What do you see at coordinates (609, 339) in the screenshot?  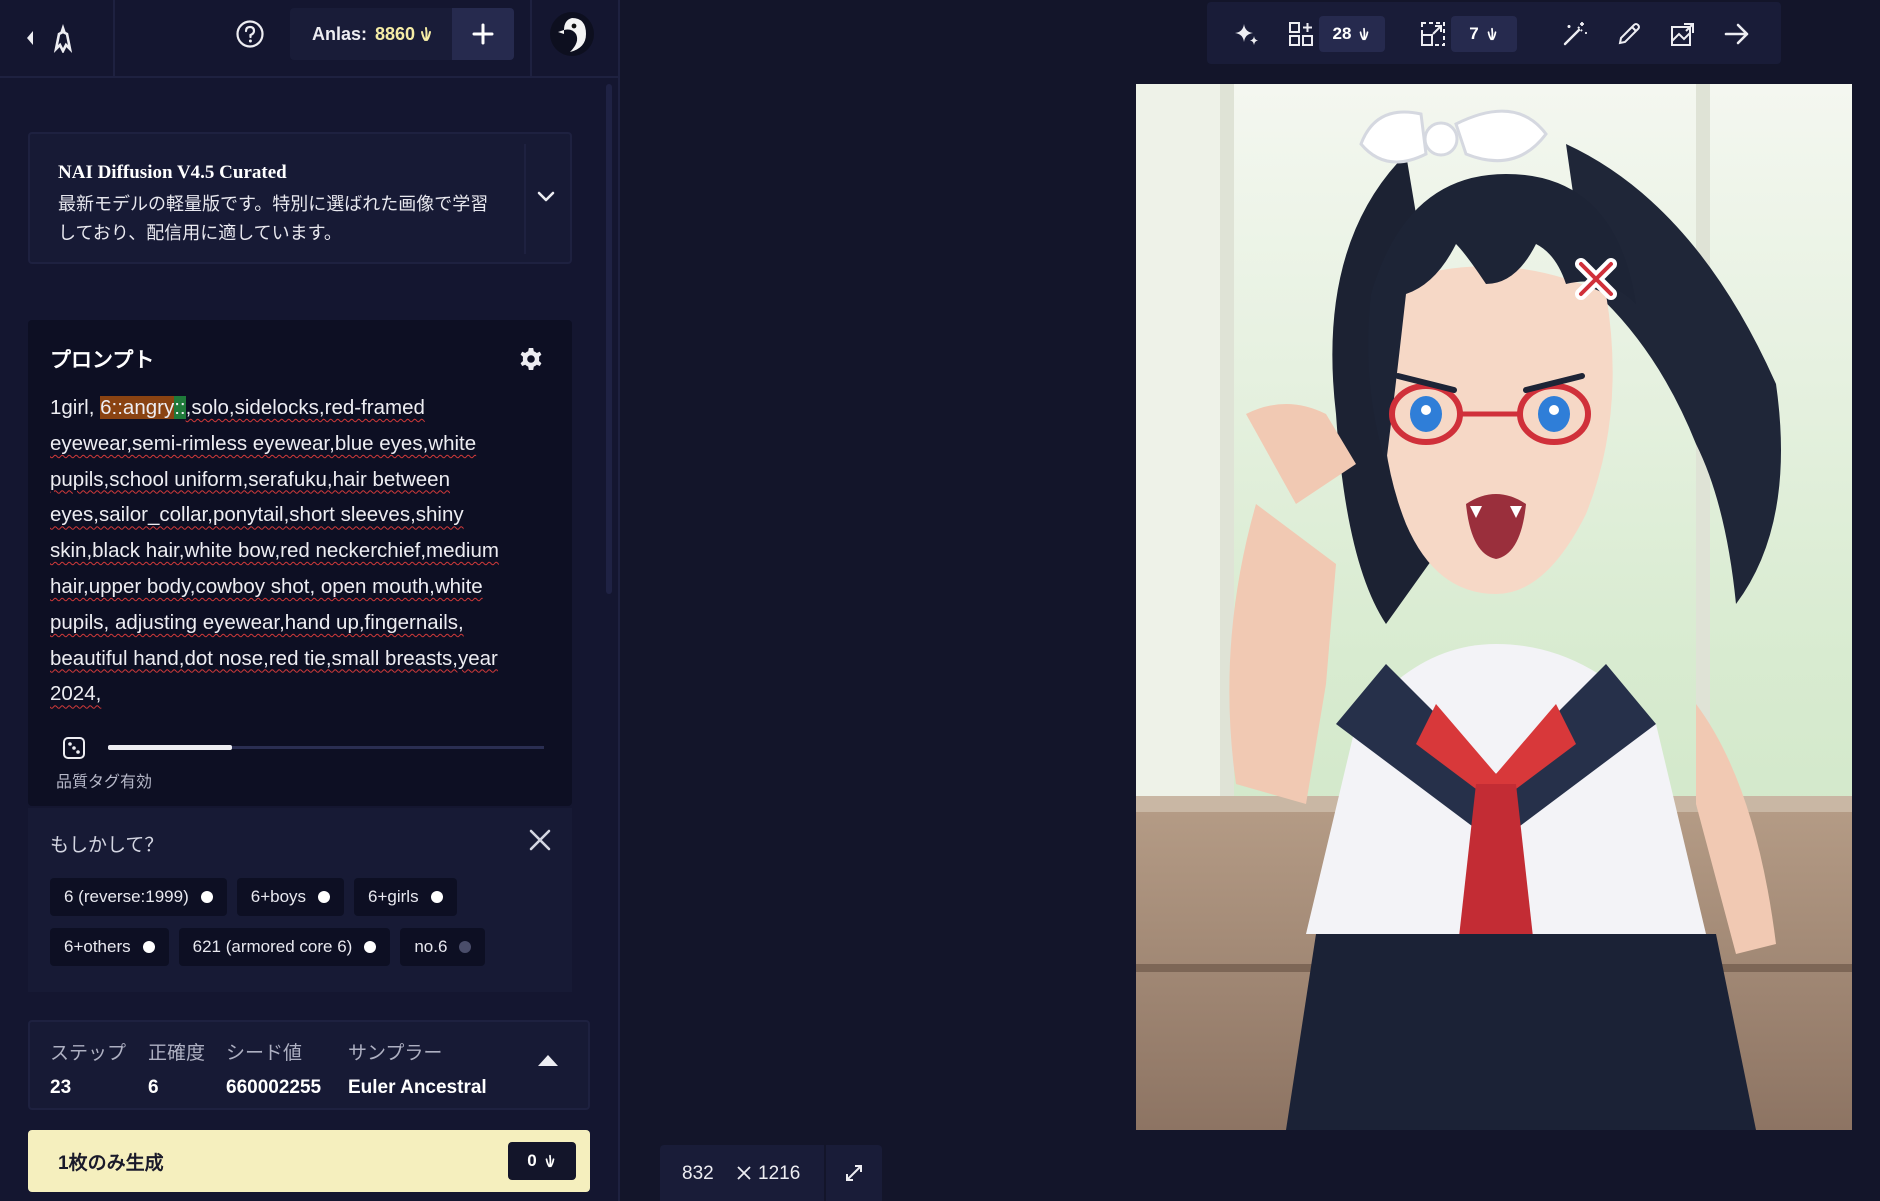 I see `sidebar-scrollbar` at bounding box center [609, 339].